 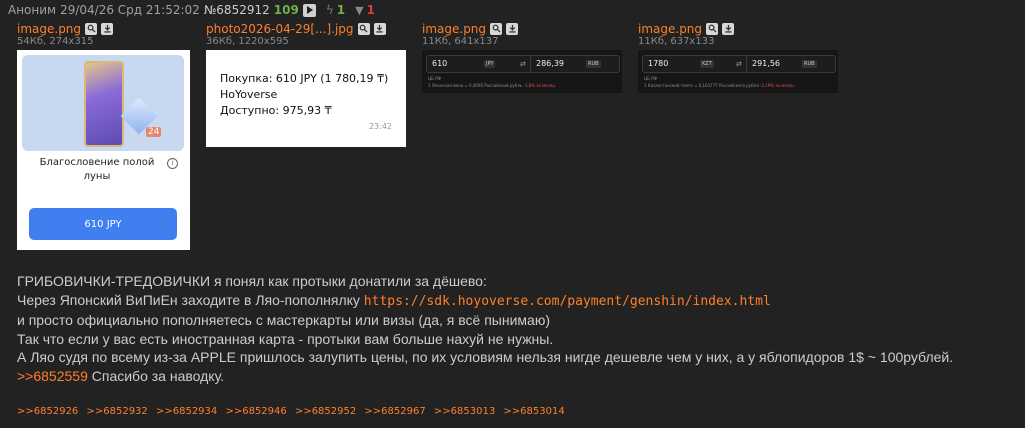 What do you see at coordinates (776, 85) in the screenshot?
I see `rate-change: -2,19% за месяц` at bounding box center [776, 85].